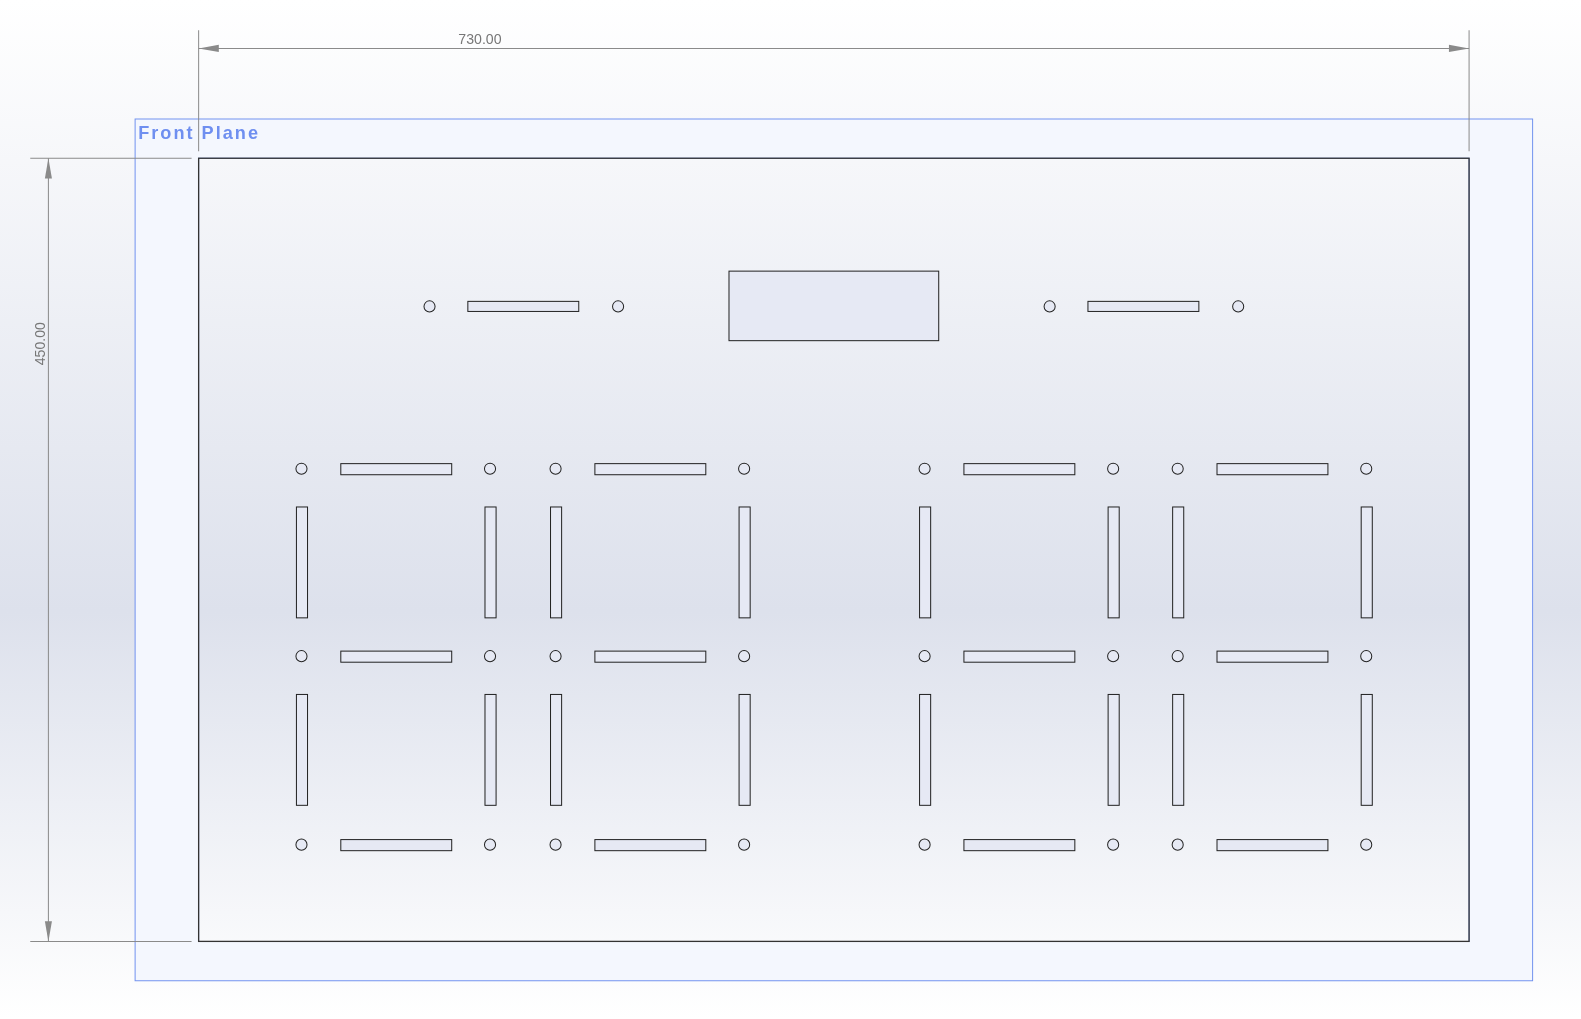 The height and width of the screenshot is (1019, 1581). I want to click on dimension-value: 730.00, so click(480, 39).